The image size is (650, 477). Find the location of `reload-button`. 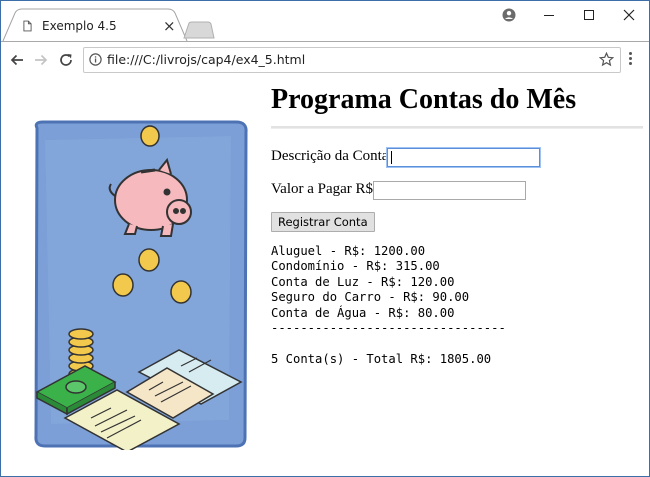

reload-button is located at coordinates (66, 60).